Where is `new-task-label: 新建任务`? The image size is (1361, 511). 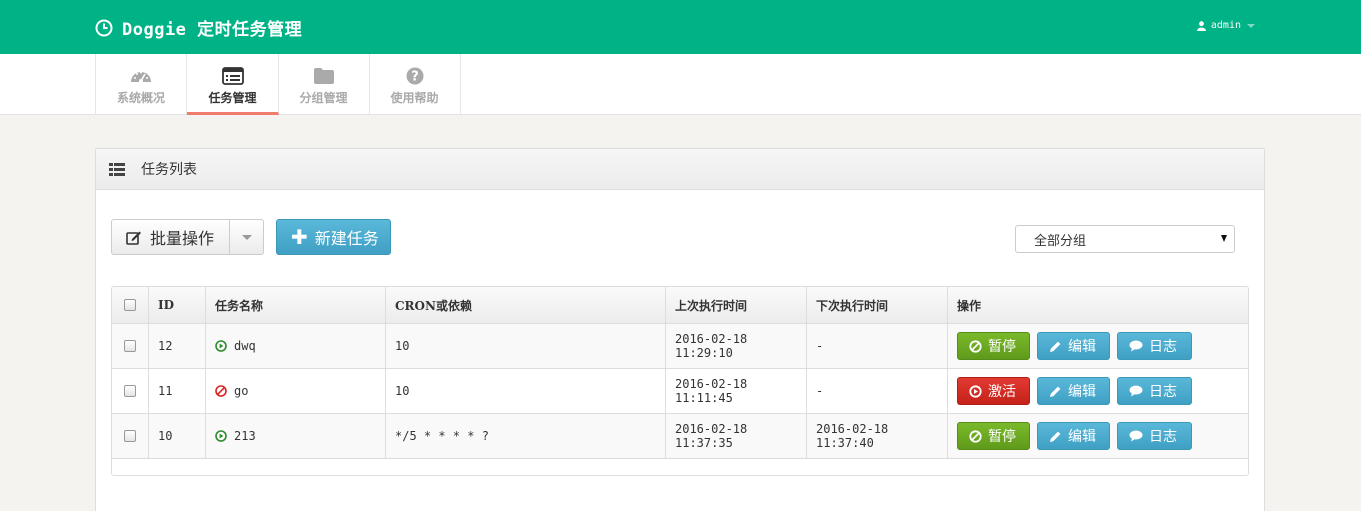
new-task-label: 新建任务 is located at coordinates (346, 238).